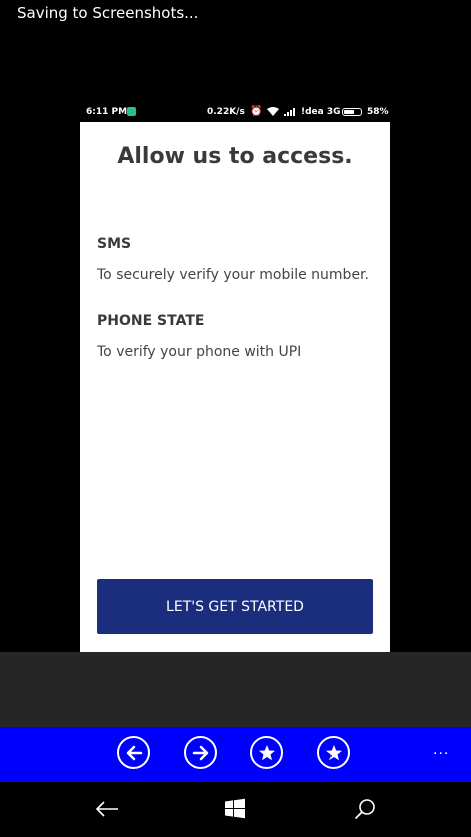 The image size is (471, 837). Describe the element at coordinates (226, 112) in the screenshot. I see `status-speed: 0.22K/s` at that location.